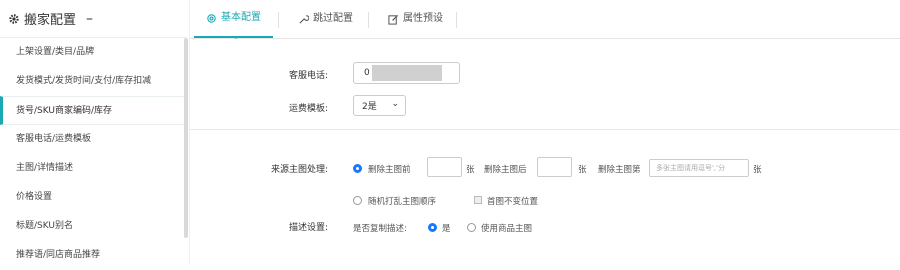  I want to click on section-divider, so click(545, 129).